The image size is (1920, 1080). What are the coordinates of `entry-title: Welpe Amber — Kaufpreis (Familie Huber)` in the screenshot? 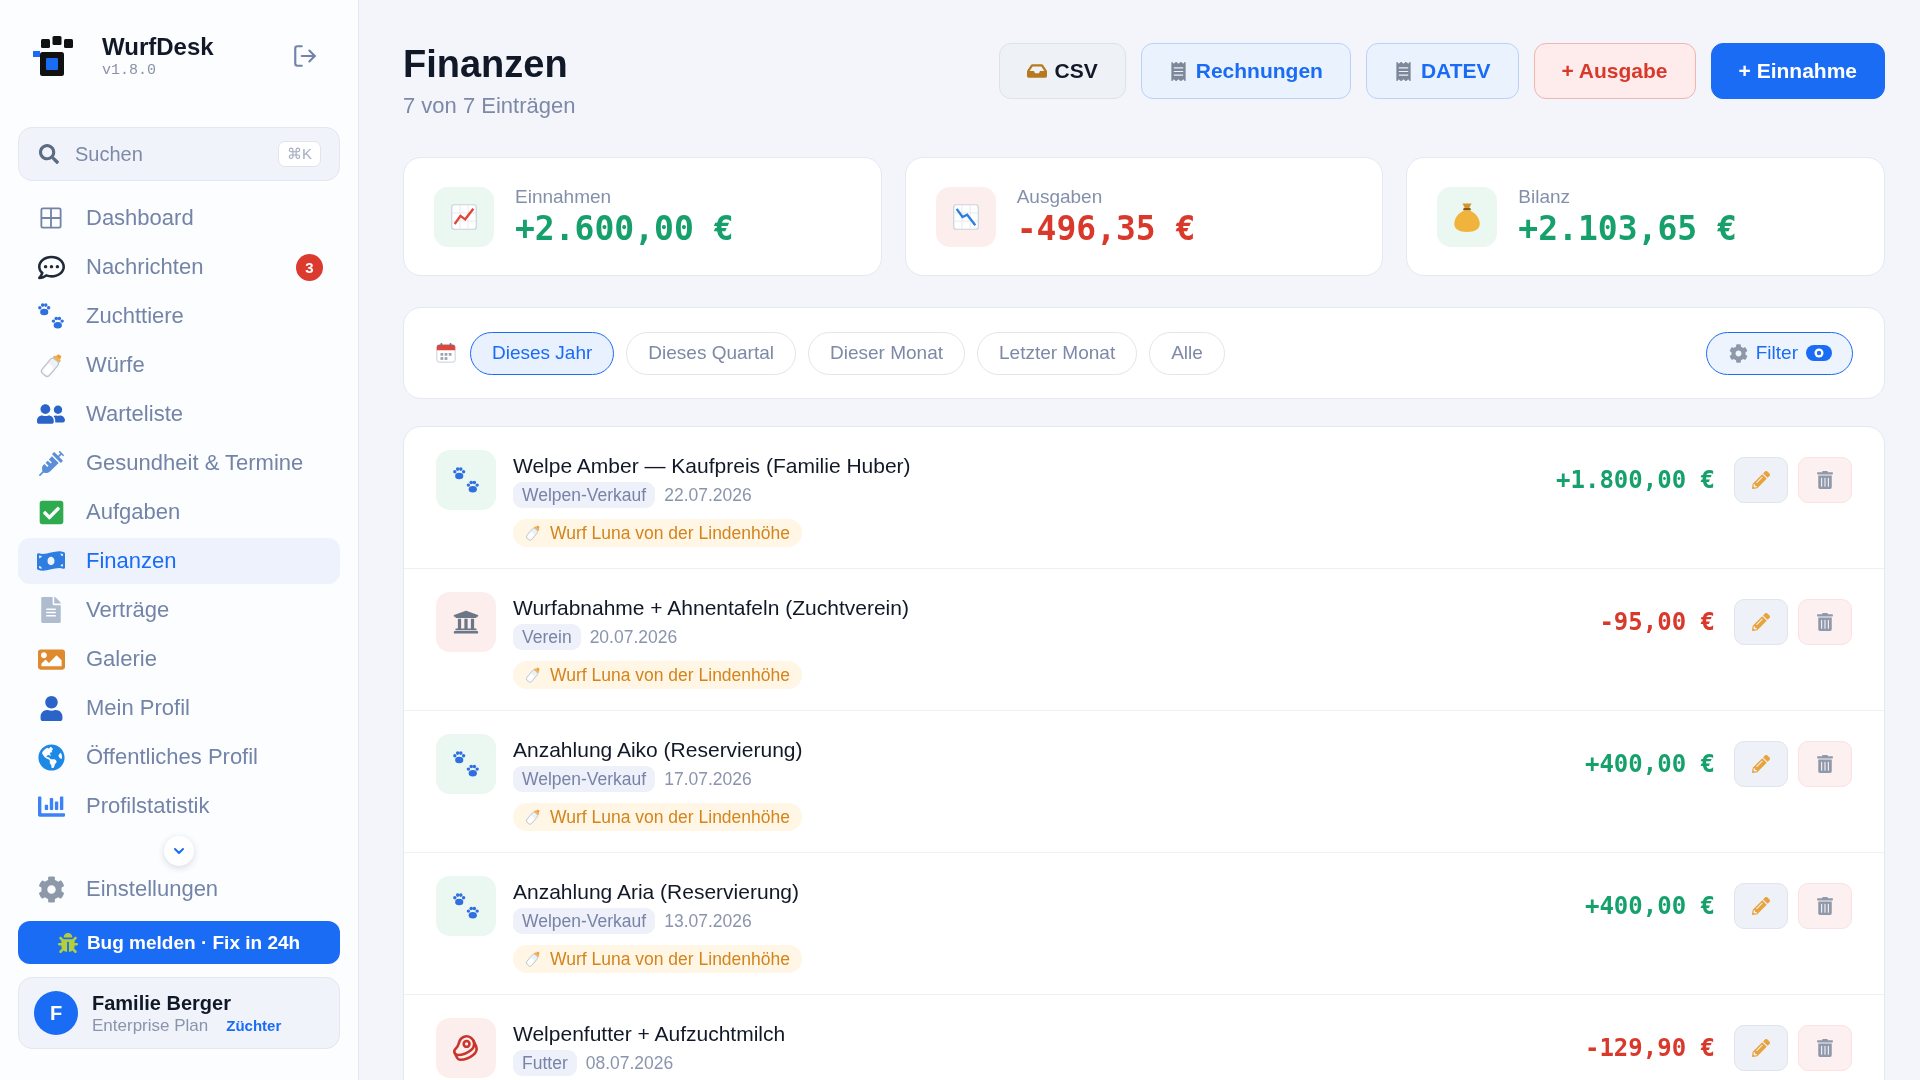 It's located at (712, 466).